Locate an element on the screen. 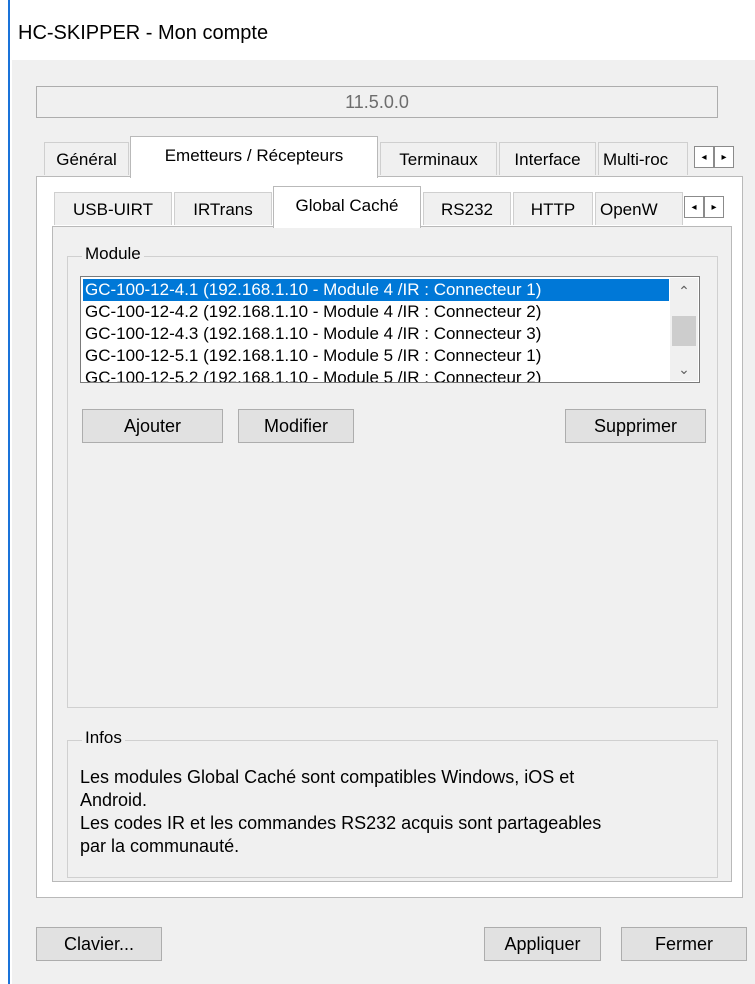  tab-interface: Interface is located at coordinates (547, 158).